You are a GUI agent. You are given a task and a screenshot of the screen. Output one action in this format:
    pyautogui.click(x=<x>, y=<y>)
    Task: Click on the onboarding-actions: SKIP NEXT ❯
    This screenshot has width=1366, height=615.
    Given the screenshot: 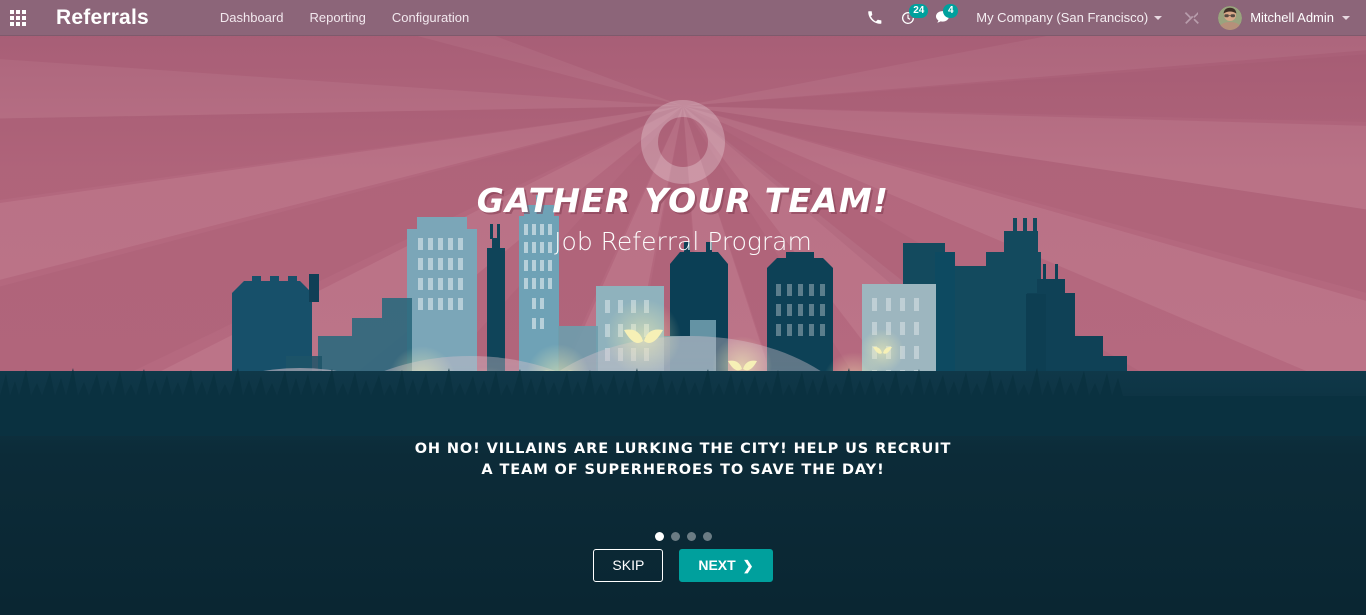 What is the action you would take?
    pyautogui.click(x=683, y=565)
    